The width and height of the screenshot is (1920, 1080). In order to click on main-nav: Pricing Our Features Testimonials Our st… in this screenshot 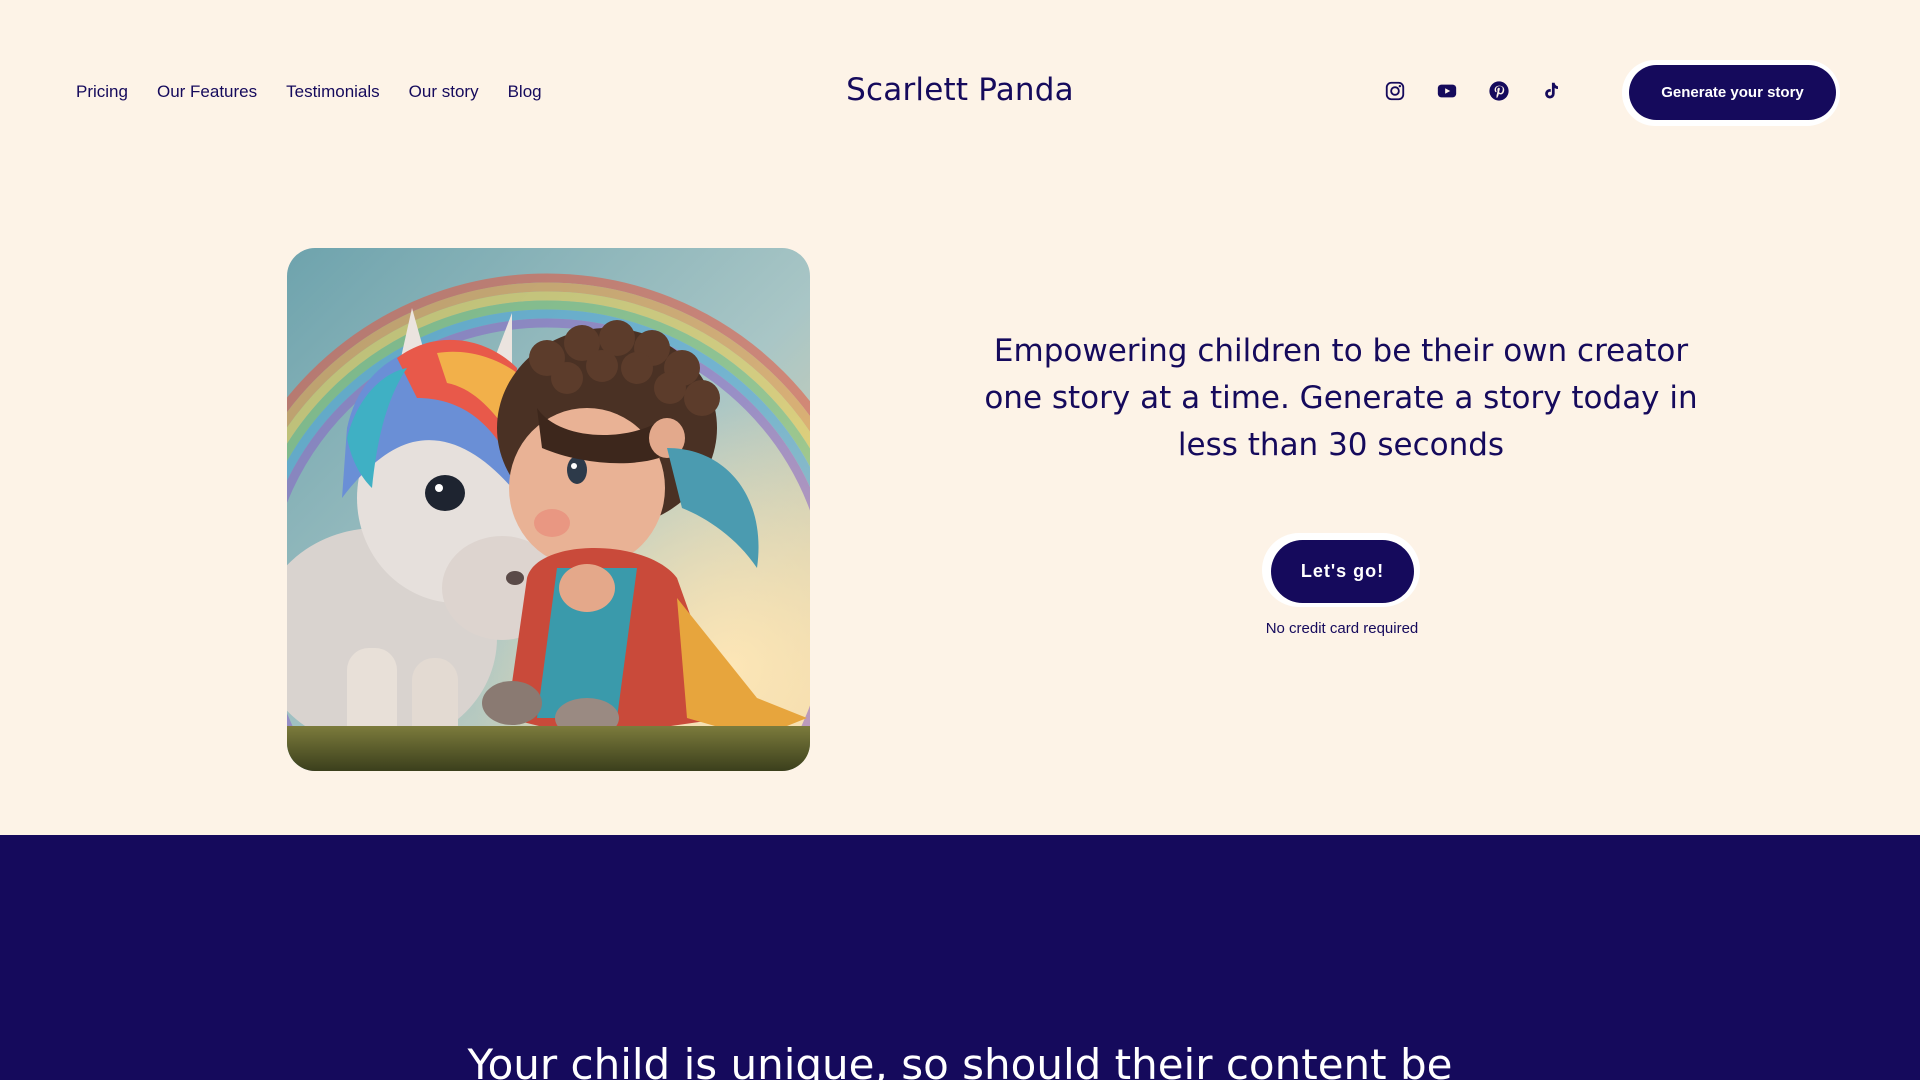, I will do `click(323, 92)`.